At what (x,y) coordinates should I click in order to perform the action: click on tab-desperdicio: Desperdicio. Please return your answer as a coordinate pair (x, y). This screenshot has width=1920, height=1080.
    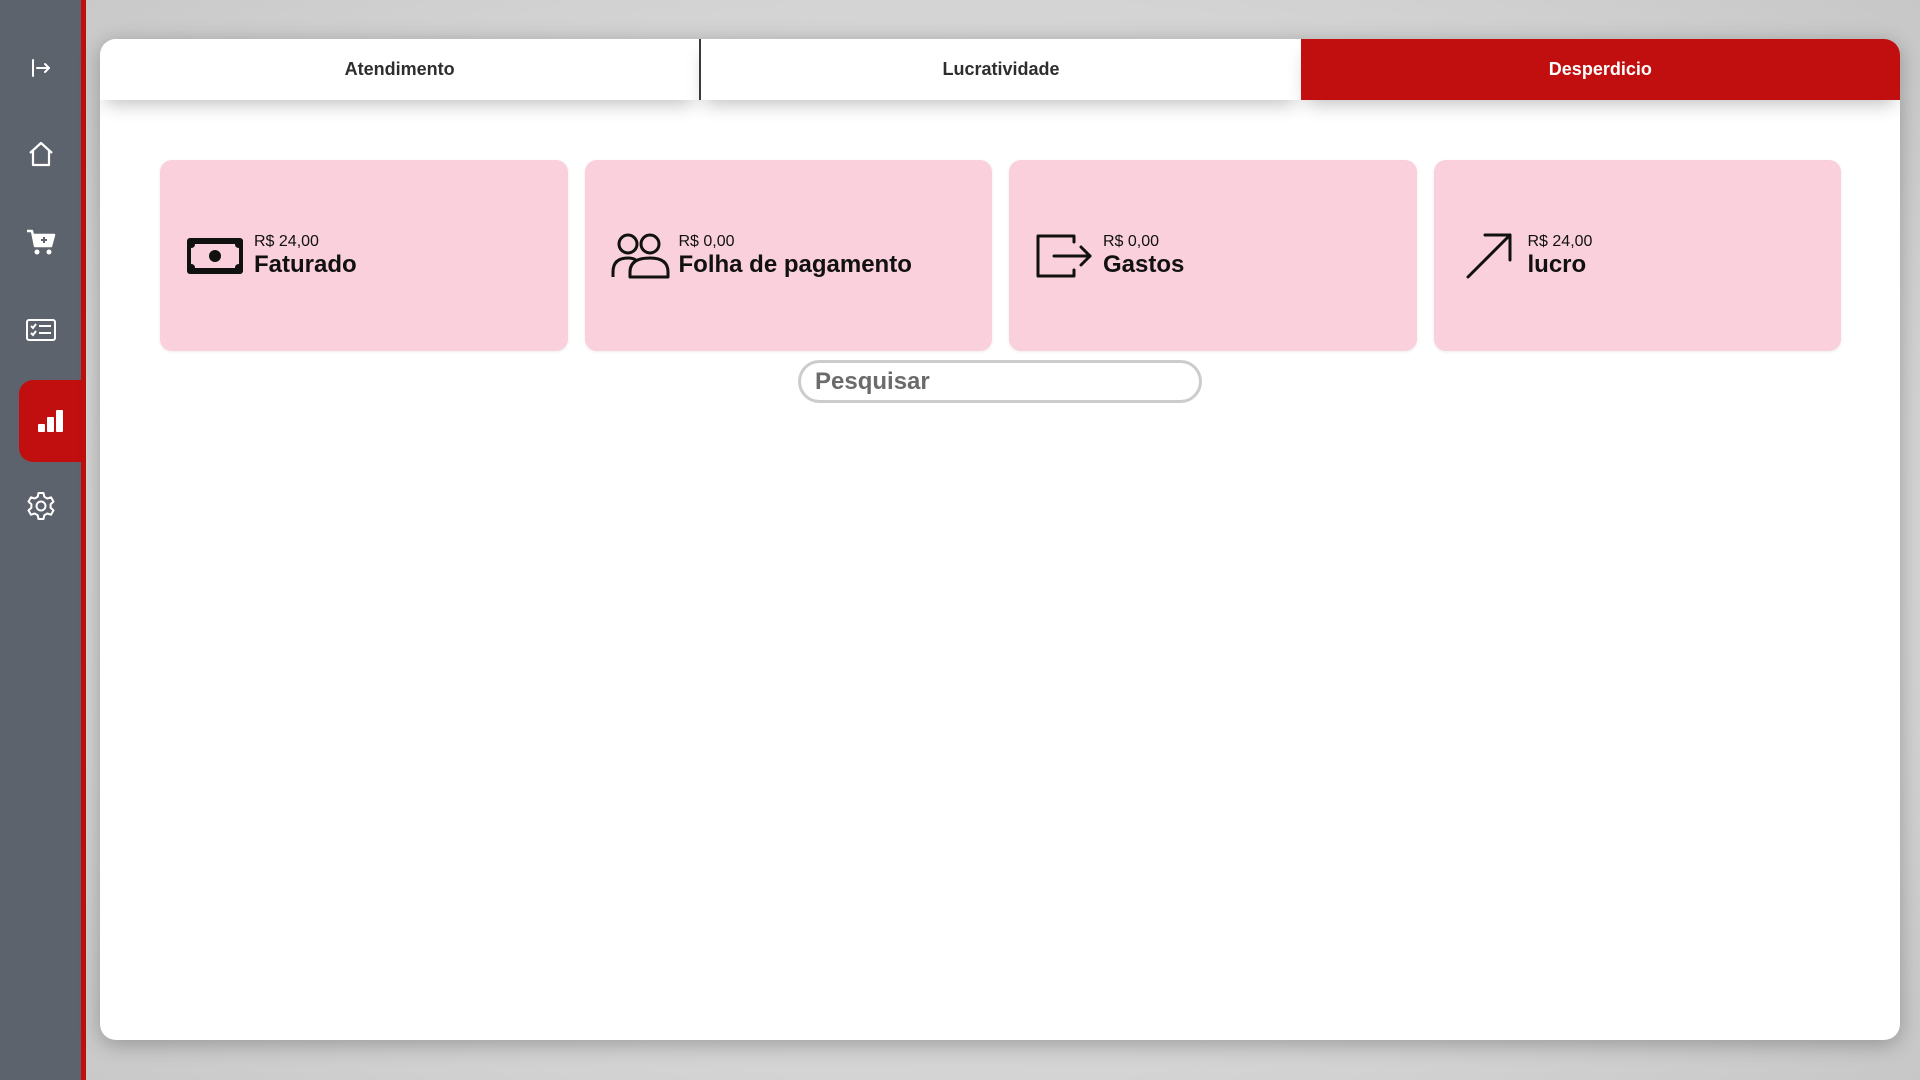
    Looking at the image, I should click on (1600, 69).